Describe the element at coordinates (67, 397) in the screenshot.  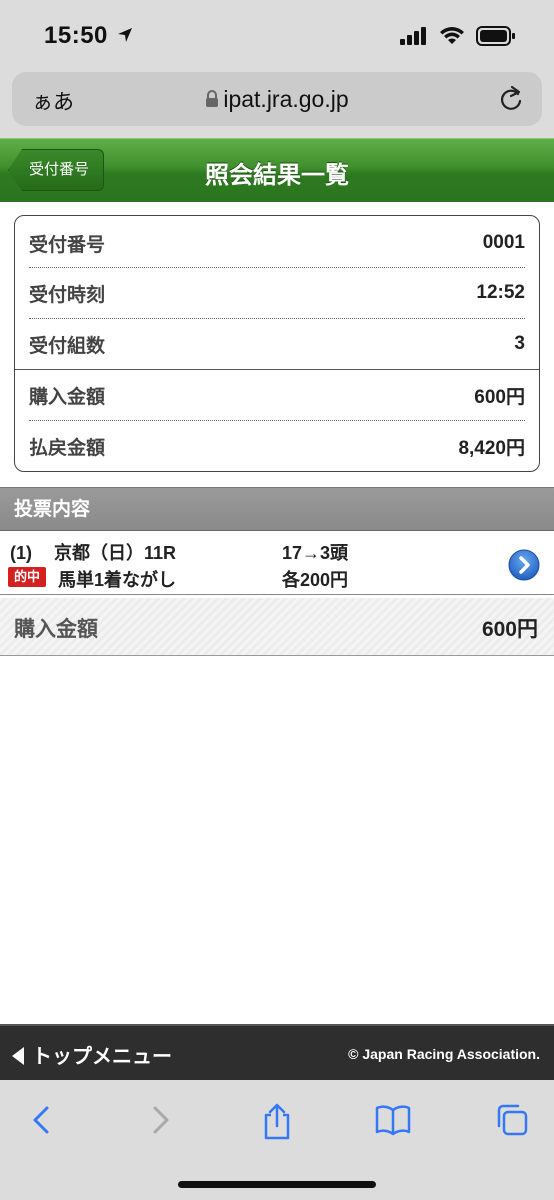
I see `receipt-label: 購入金額` at that location.